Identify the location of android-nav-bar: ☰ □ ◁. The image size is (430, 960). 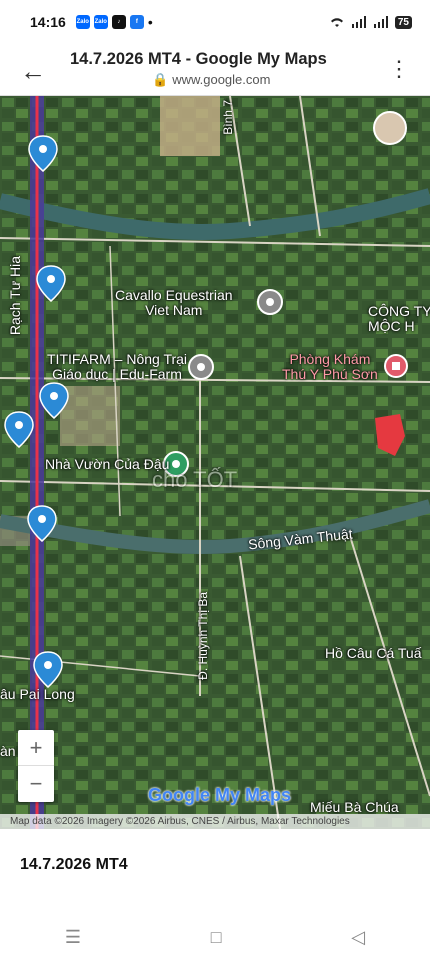
(215, 937).